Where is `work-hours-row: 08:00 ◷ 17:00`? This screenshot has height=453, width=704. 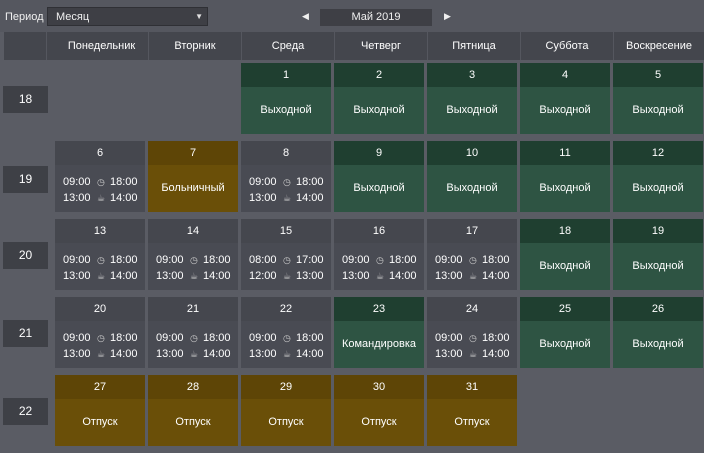
work-hours-row: 08:00 ◷ 17:00 is located at coordinates (286, 260).